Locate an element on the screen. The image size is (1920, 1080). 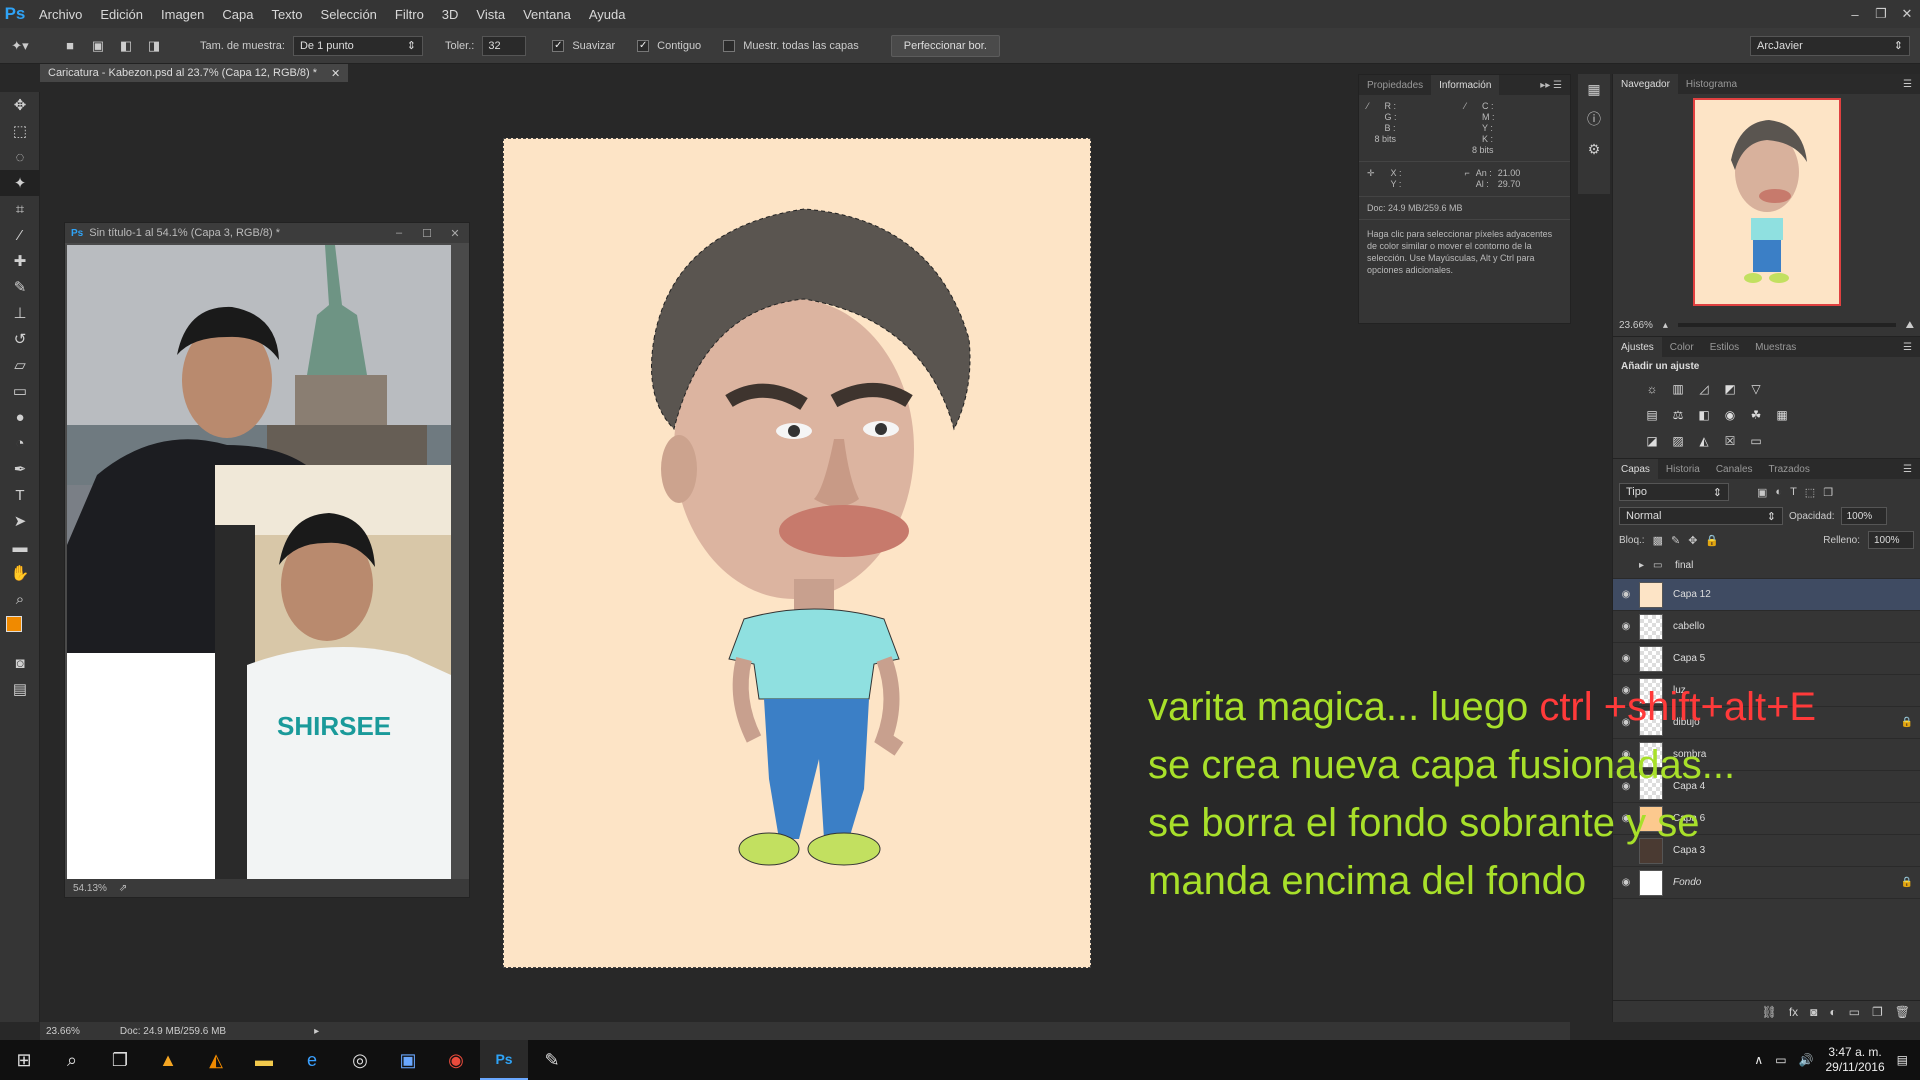
tab-color: Color is located at coordinates (1682, 347).